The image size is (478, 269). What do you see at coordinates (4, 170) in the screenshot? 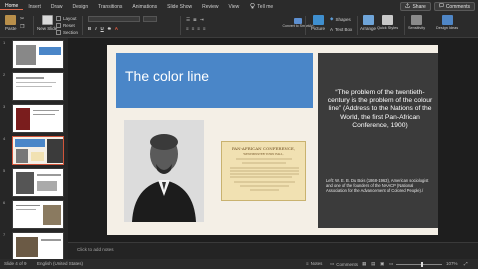
I see `thumbnail-number: 5` at bounding box center [4, 170].